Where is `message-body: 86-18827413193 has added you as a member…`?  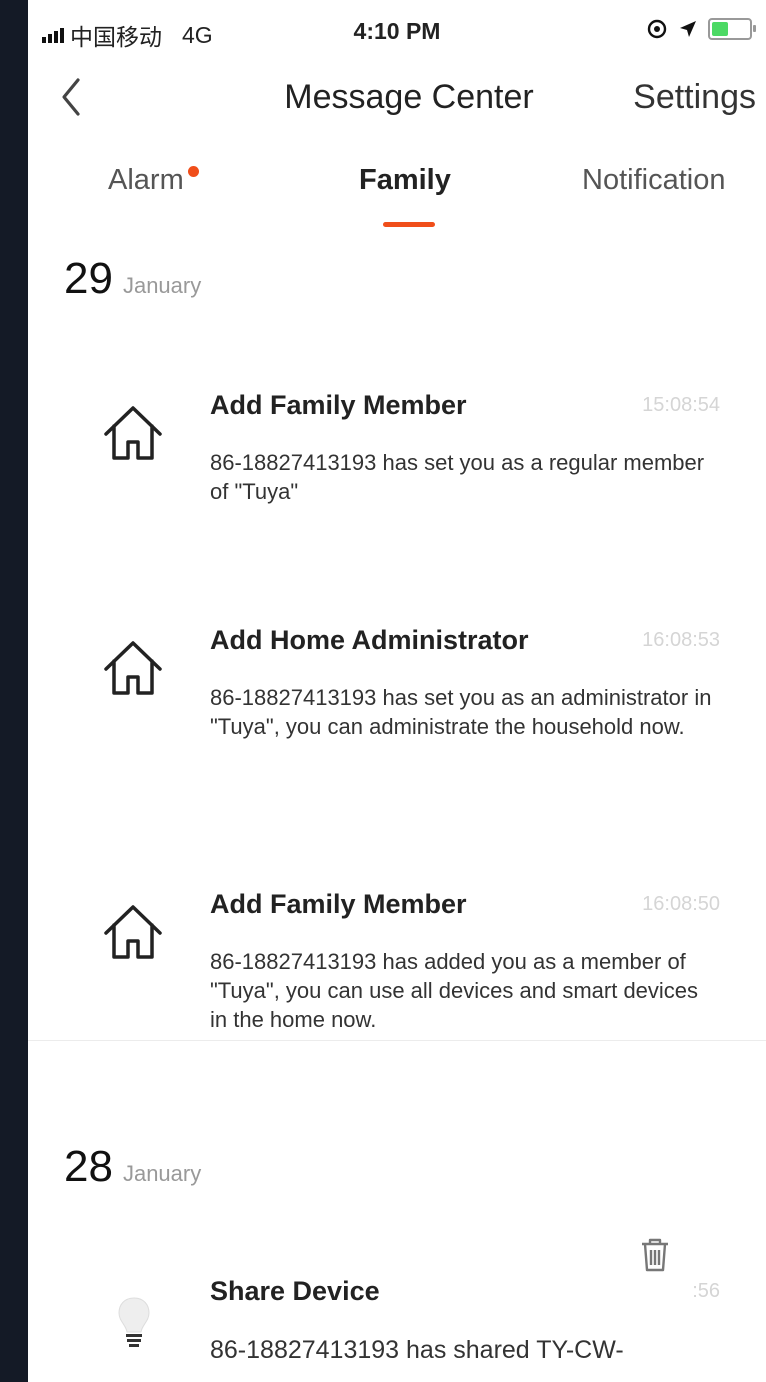
message-body: 86-18827413193 has added you as a member… is located at coordinates (454, 990).